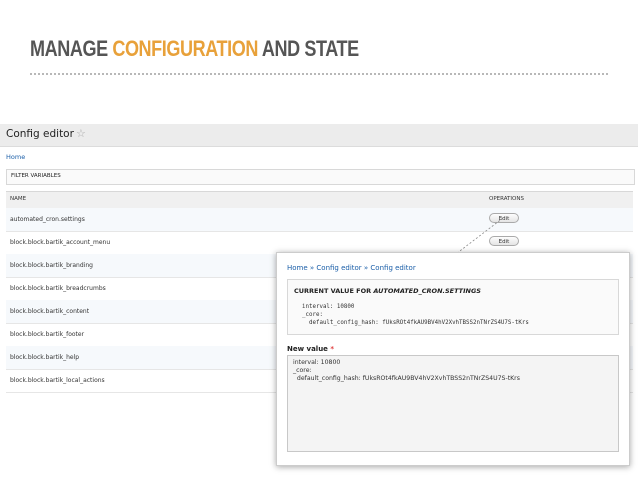  I want to click on new-value-label-text: New value, so click(307, 349).